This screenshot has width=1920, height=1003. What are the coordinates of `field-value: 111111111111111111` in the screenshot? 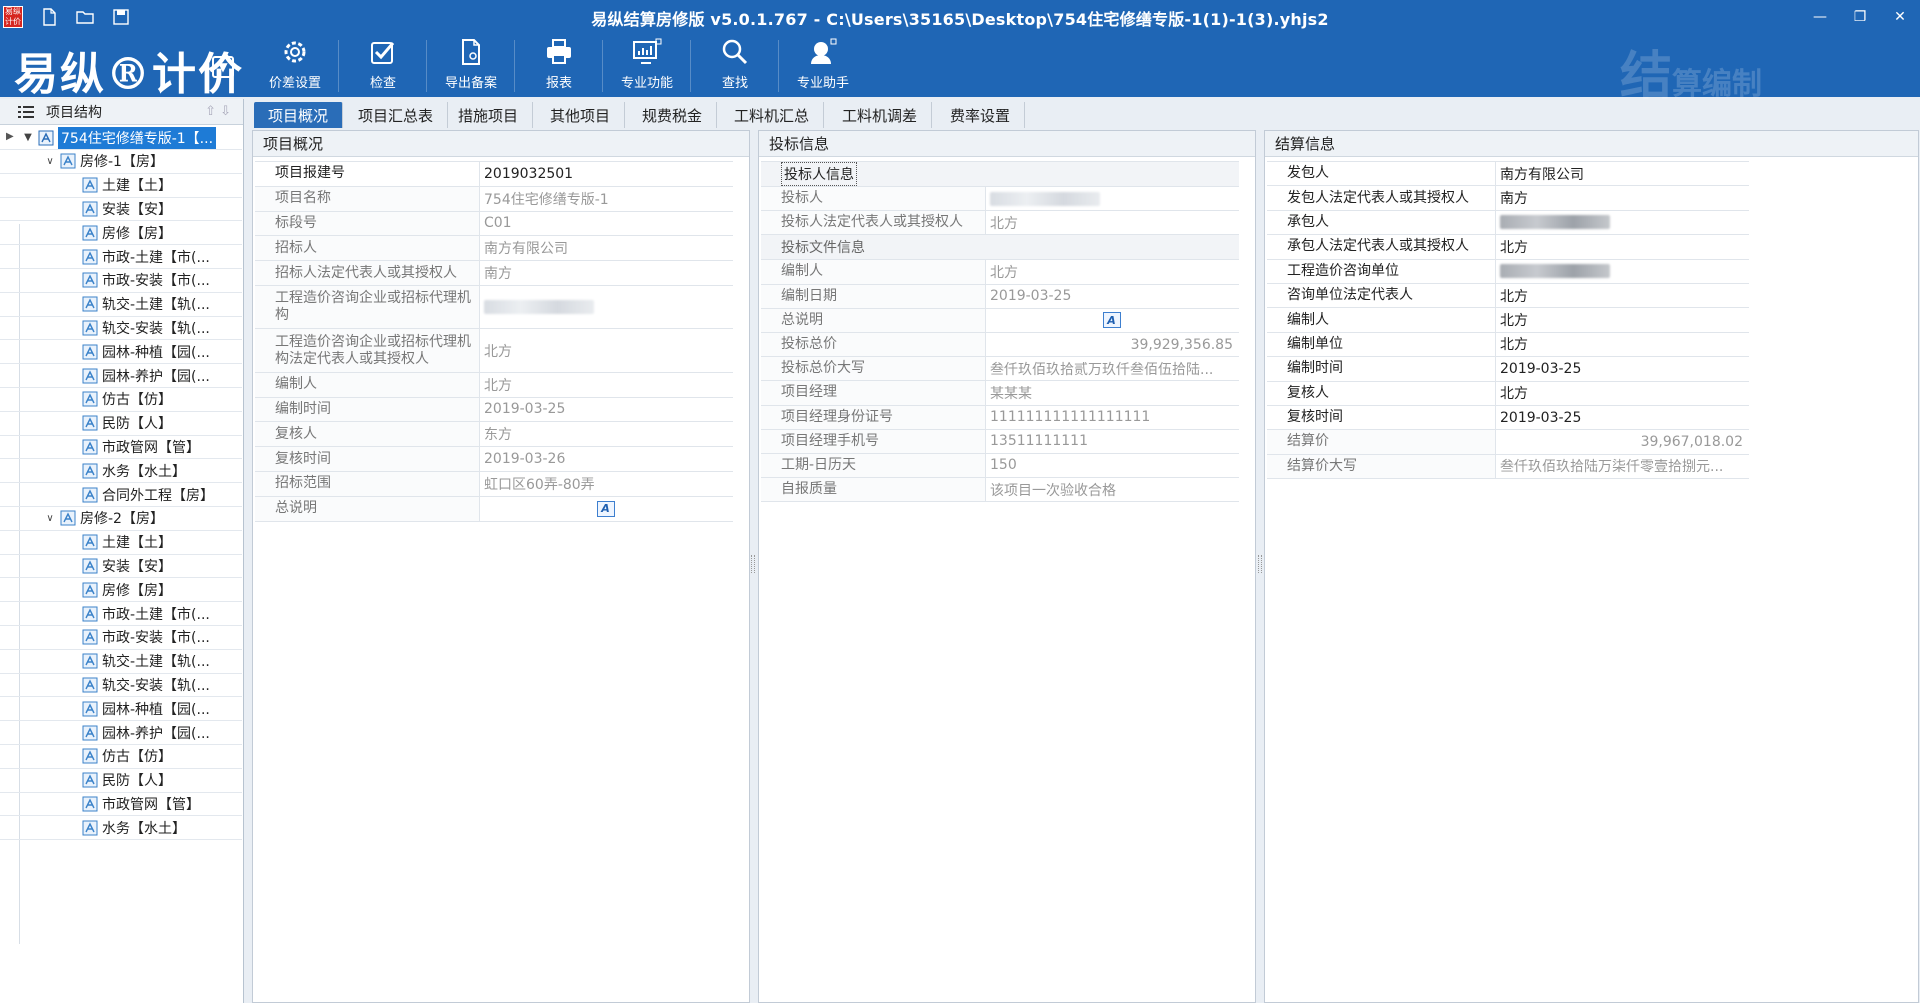 It's located at (1112, 417).